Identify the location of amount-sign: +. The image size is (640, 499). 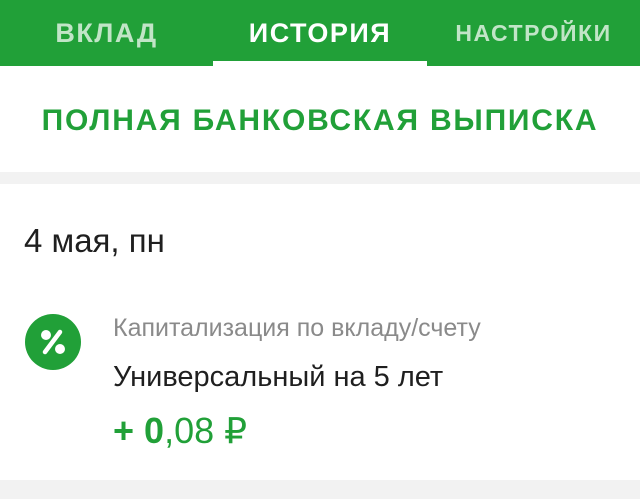
(129, 430).